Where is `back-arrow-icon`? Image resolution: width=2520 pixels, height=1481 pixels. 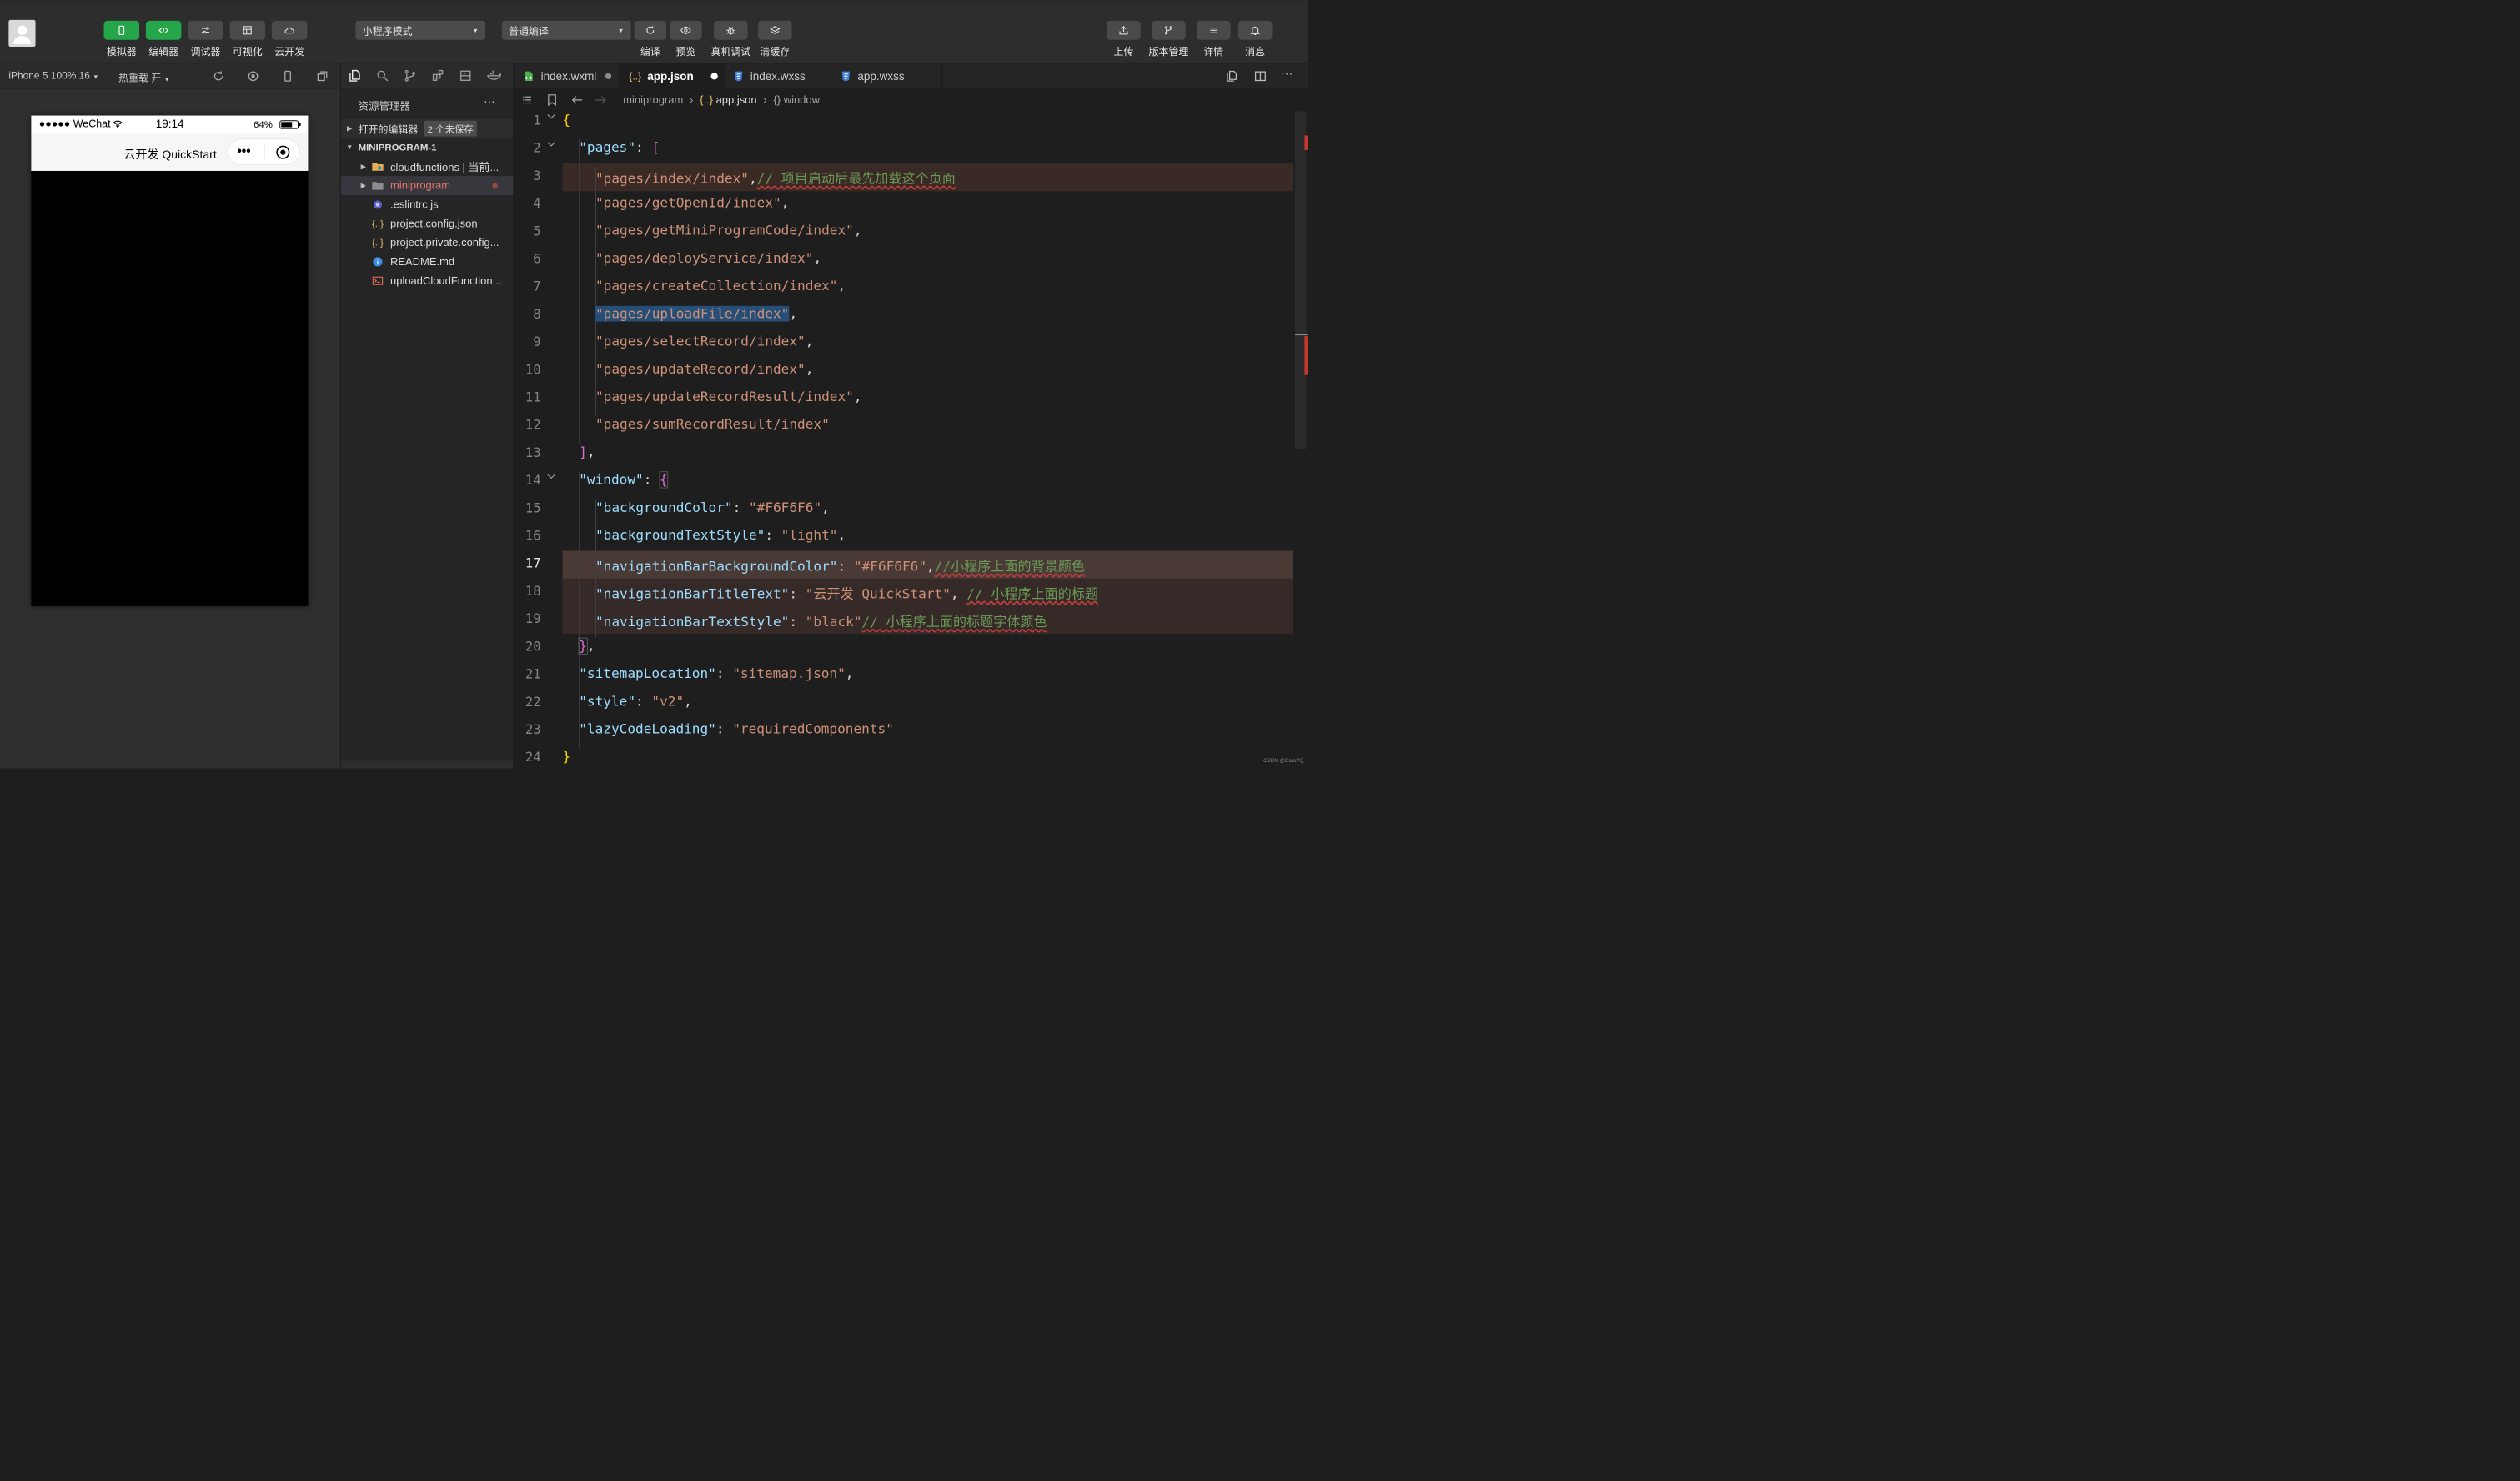 back-arrow-icon is located at coordinates (577, 100).